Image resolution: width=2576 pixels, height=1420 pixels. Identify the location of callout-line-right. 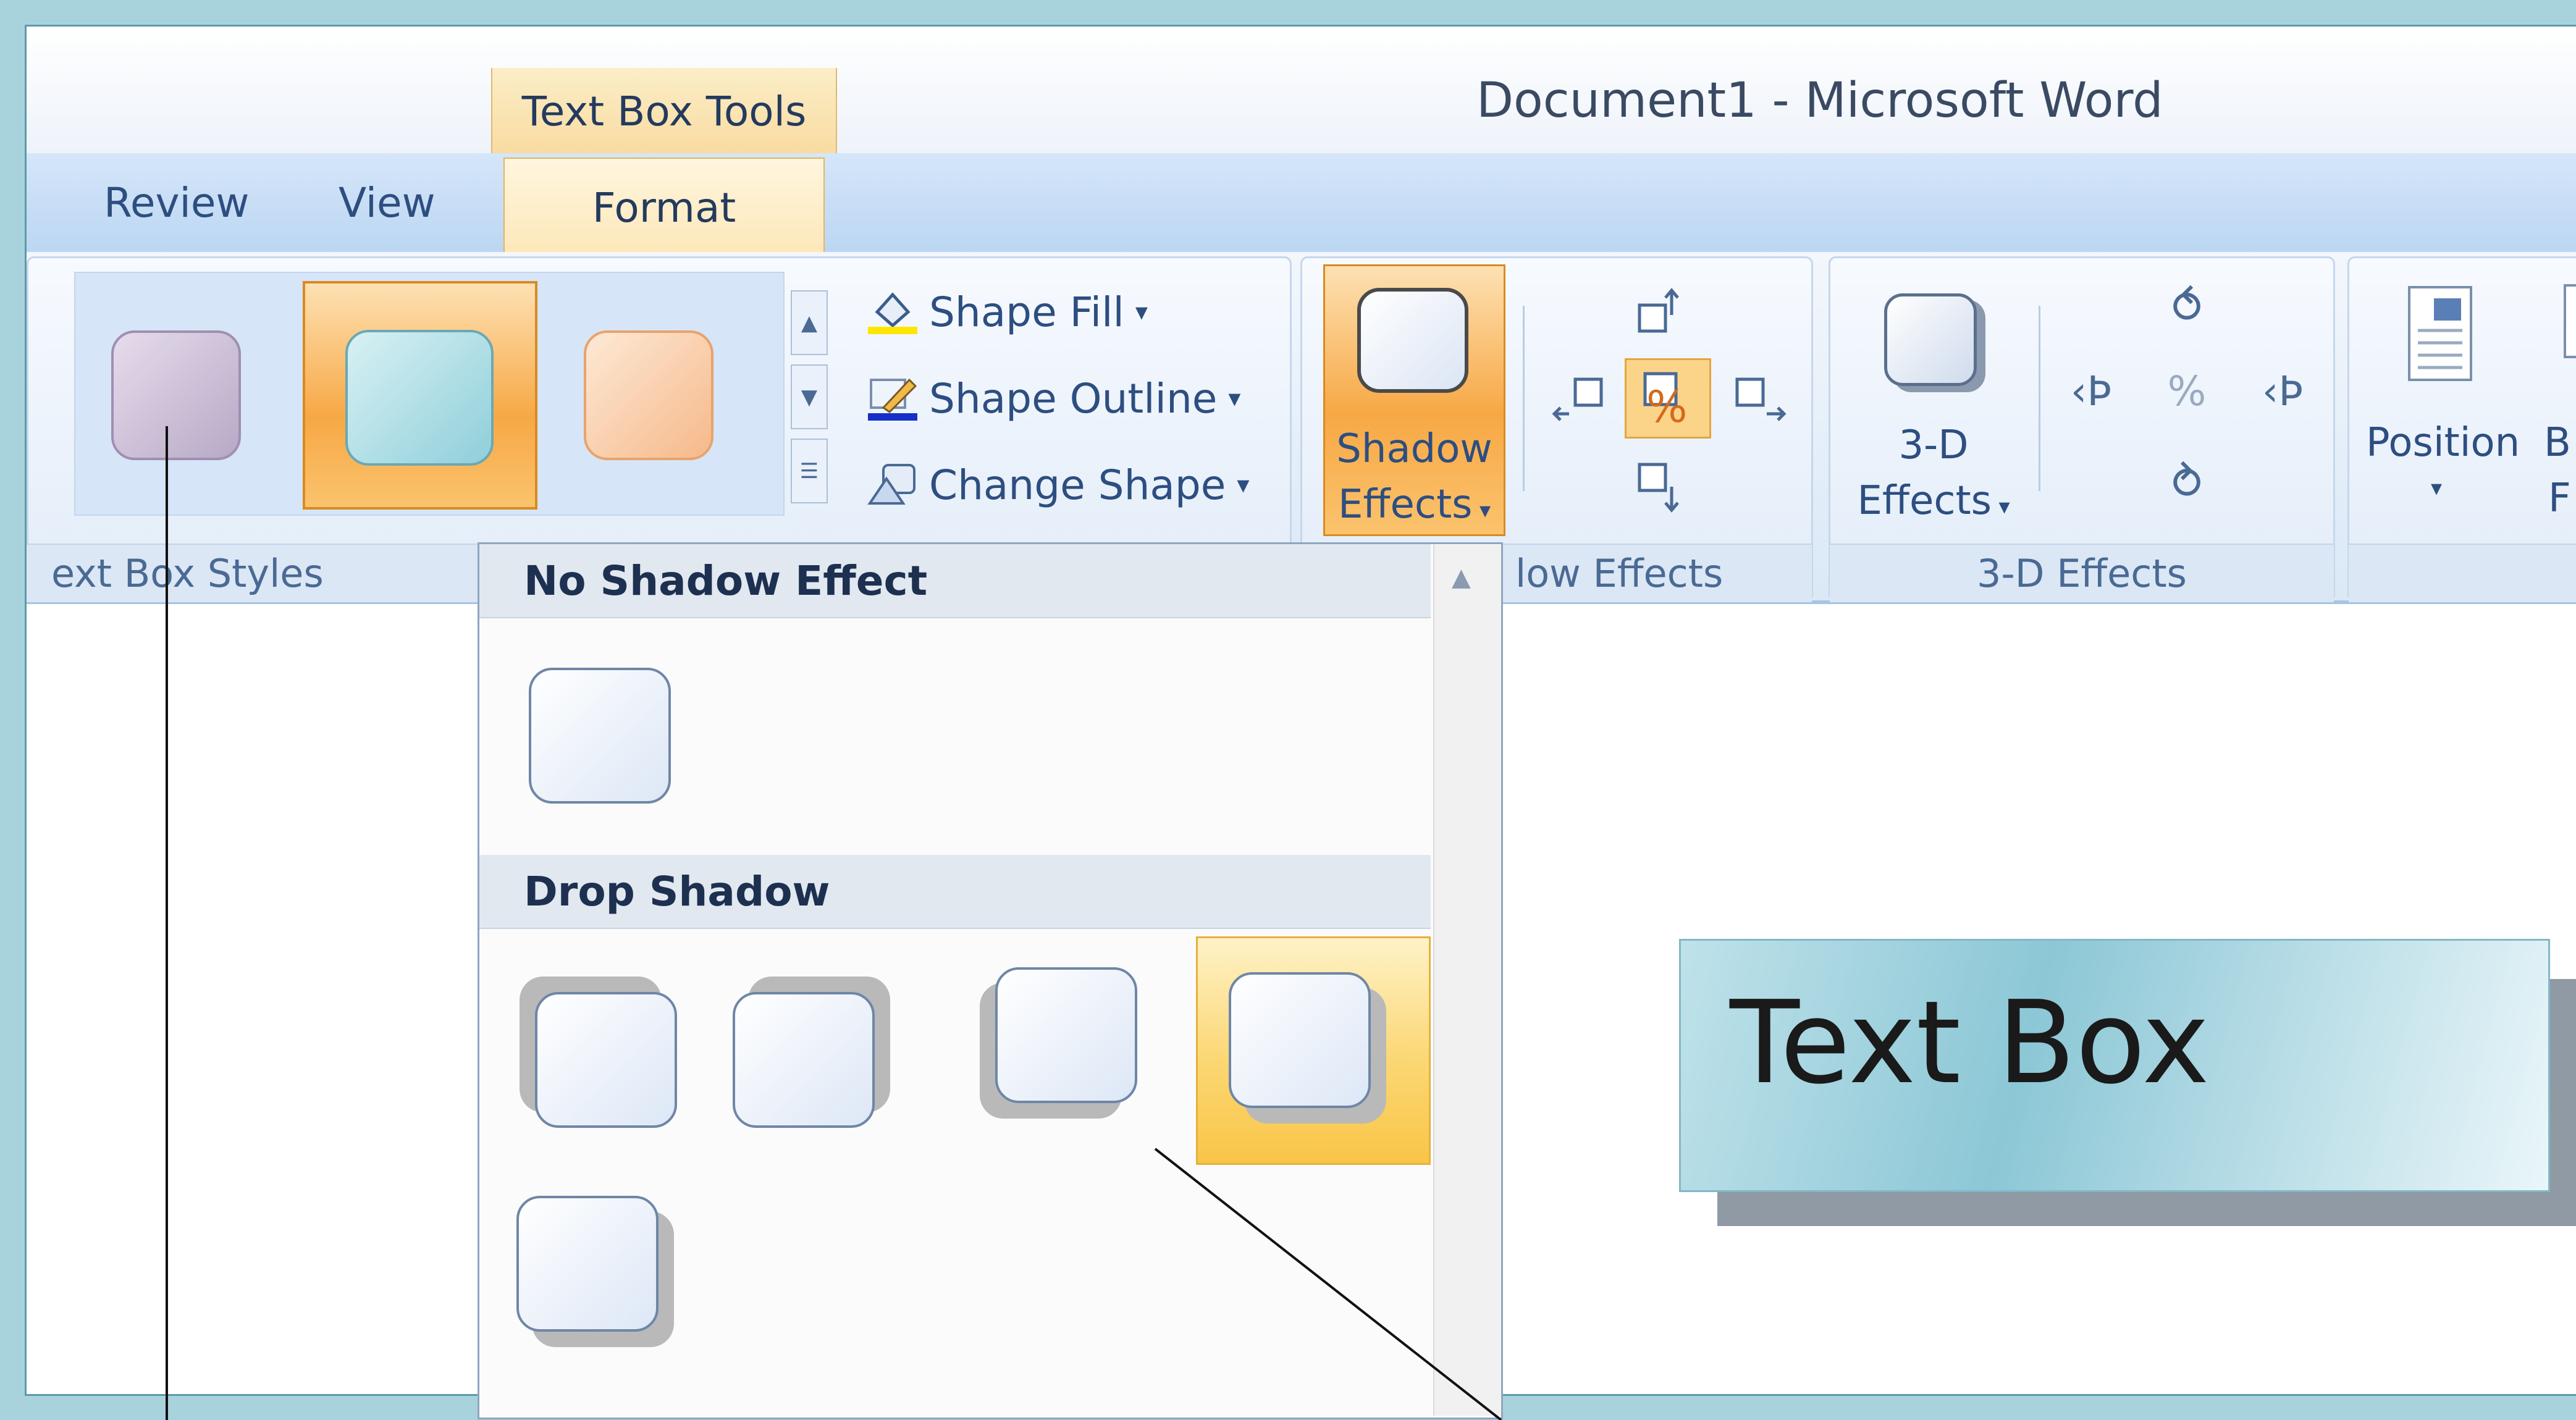
(1328, 1284).